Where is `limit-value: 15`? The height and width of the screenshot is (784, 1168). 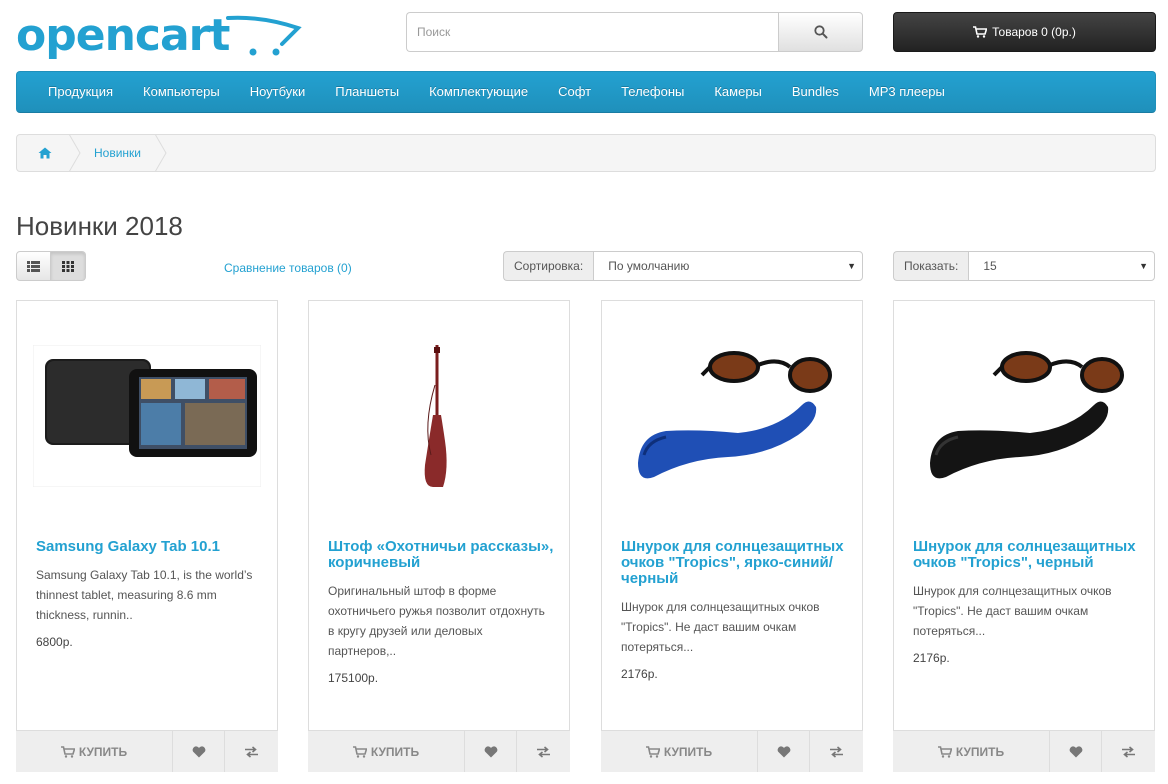 limit-value: 15 is located at coordinates (990, 266).